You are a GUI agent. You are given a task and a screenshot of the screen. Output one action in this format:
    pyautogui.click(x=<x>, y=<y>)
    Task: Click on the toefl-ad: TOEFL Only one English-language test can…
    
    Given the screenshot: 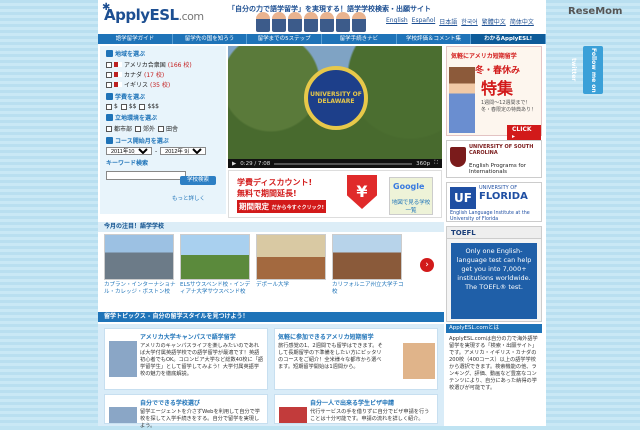 What is the action you would take?
    pyautogui.click(x=494, y=274)
    